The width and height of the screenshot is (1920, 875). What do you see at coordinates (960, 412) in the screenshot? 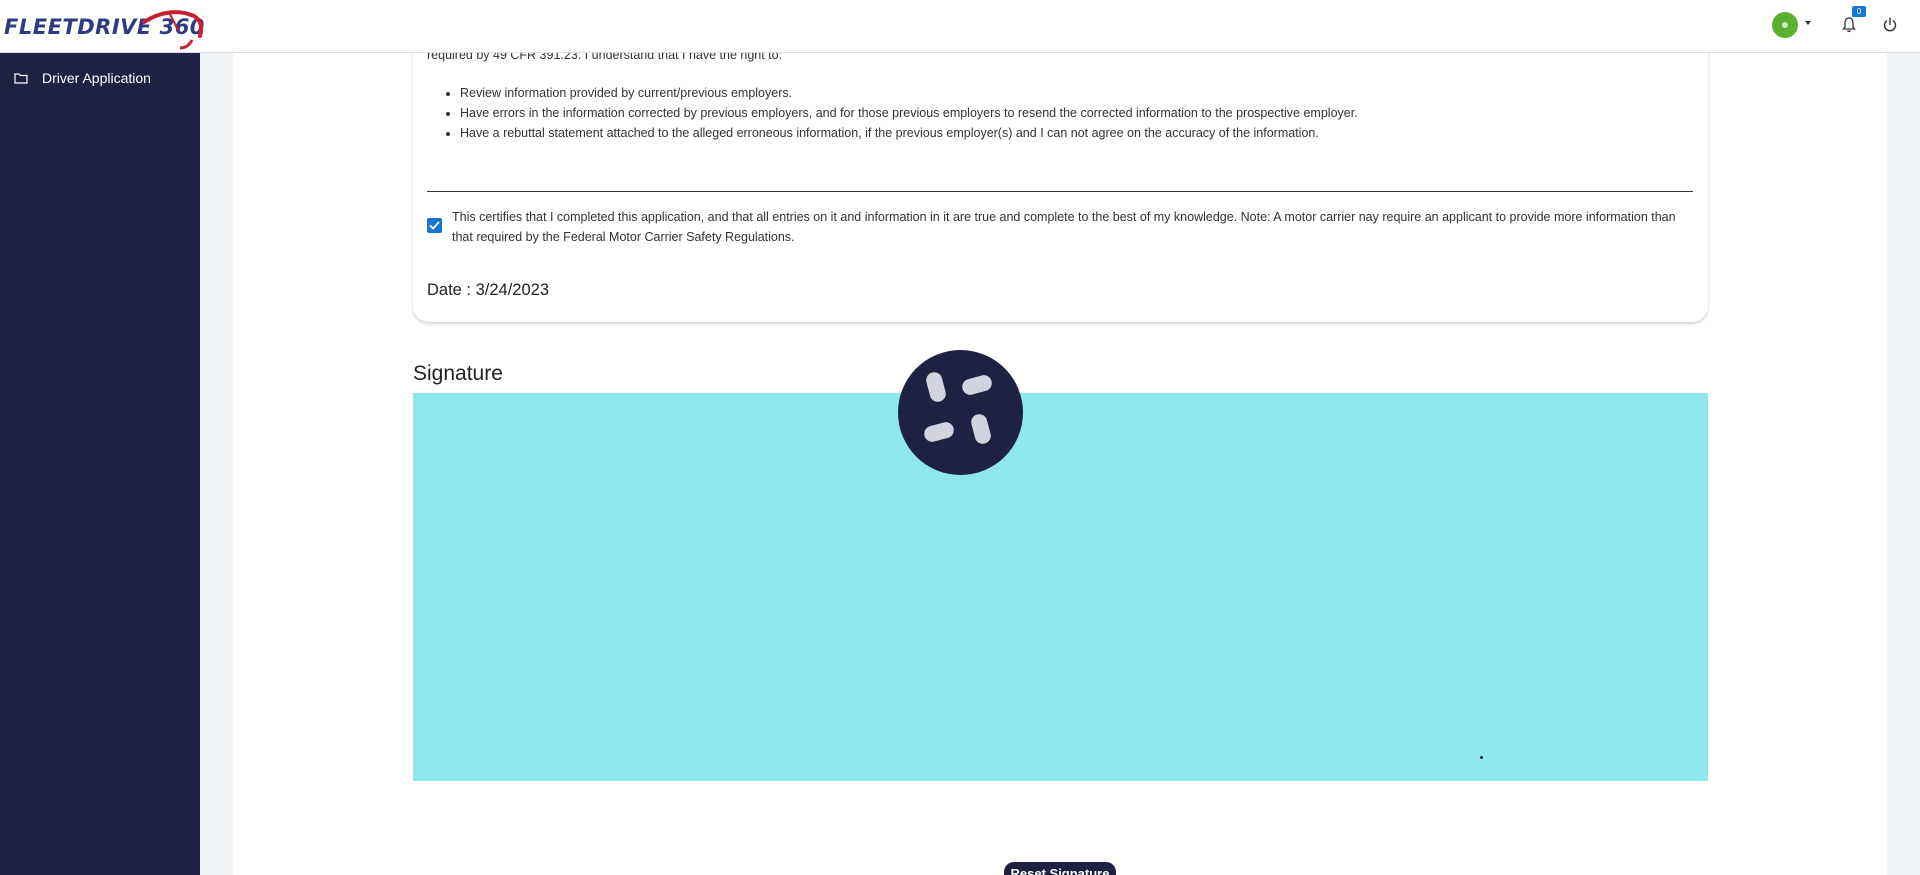
I see `loading-spinner-icon` at bounding box center [960, 412].